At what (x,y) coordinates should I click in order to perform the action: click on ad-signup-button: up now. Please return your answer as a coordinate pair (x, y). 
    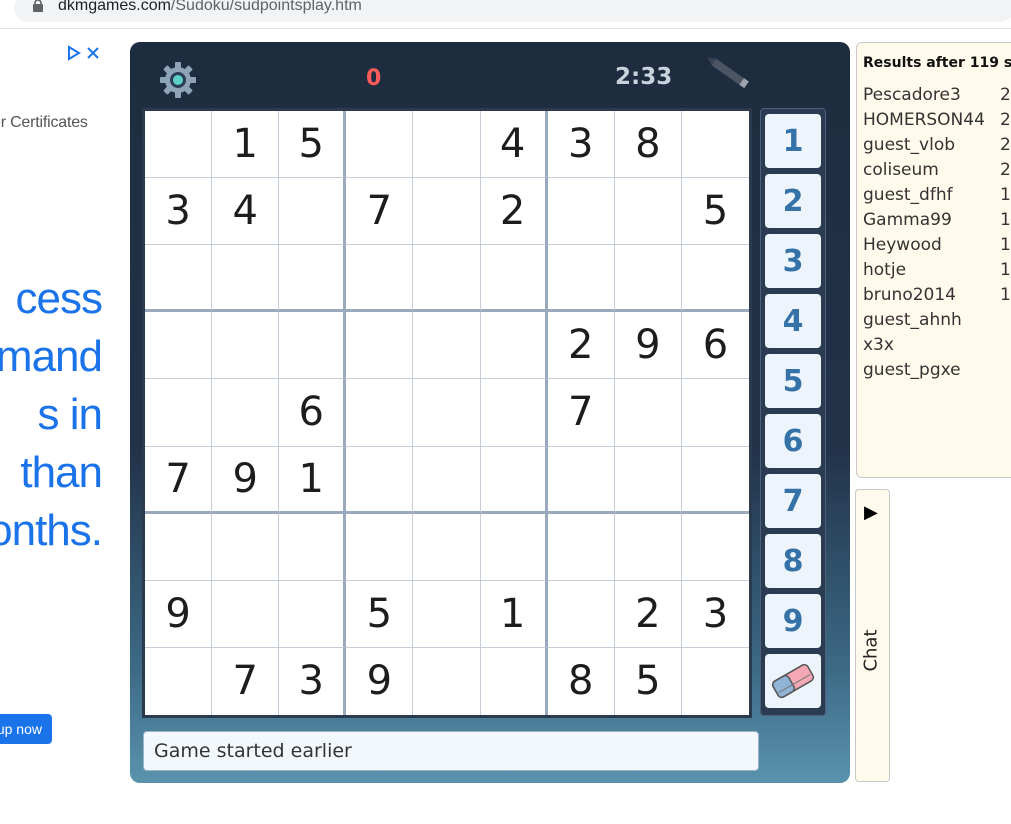
    Looking at the image, I should click on (26, 729).